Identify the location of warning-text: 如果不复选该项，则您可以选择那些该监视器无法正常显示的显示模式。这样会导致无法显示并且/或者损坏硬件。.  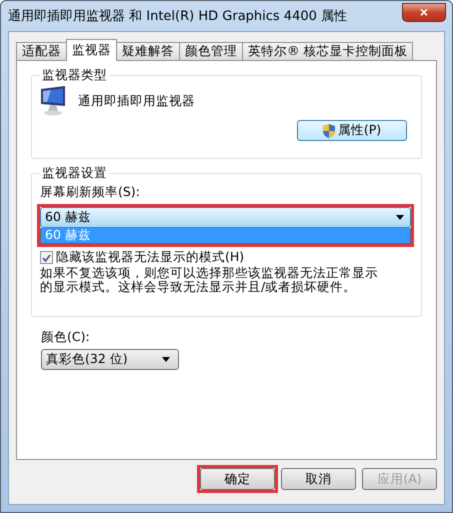
(209, 280).